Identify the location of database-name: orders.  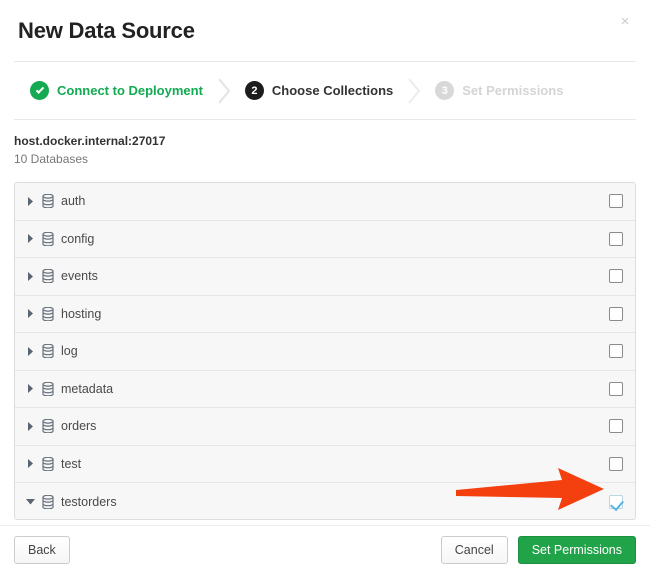
(79, 426).